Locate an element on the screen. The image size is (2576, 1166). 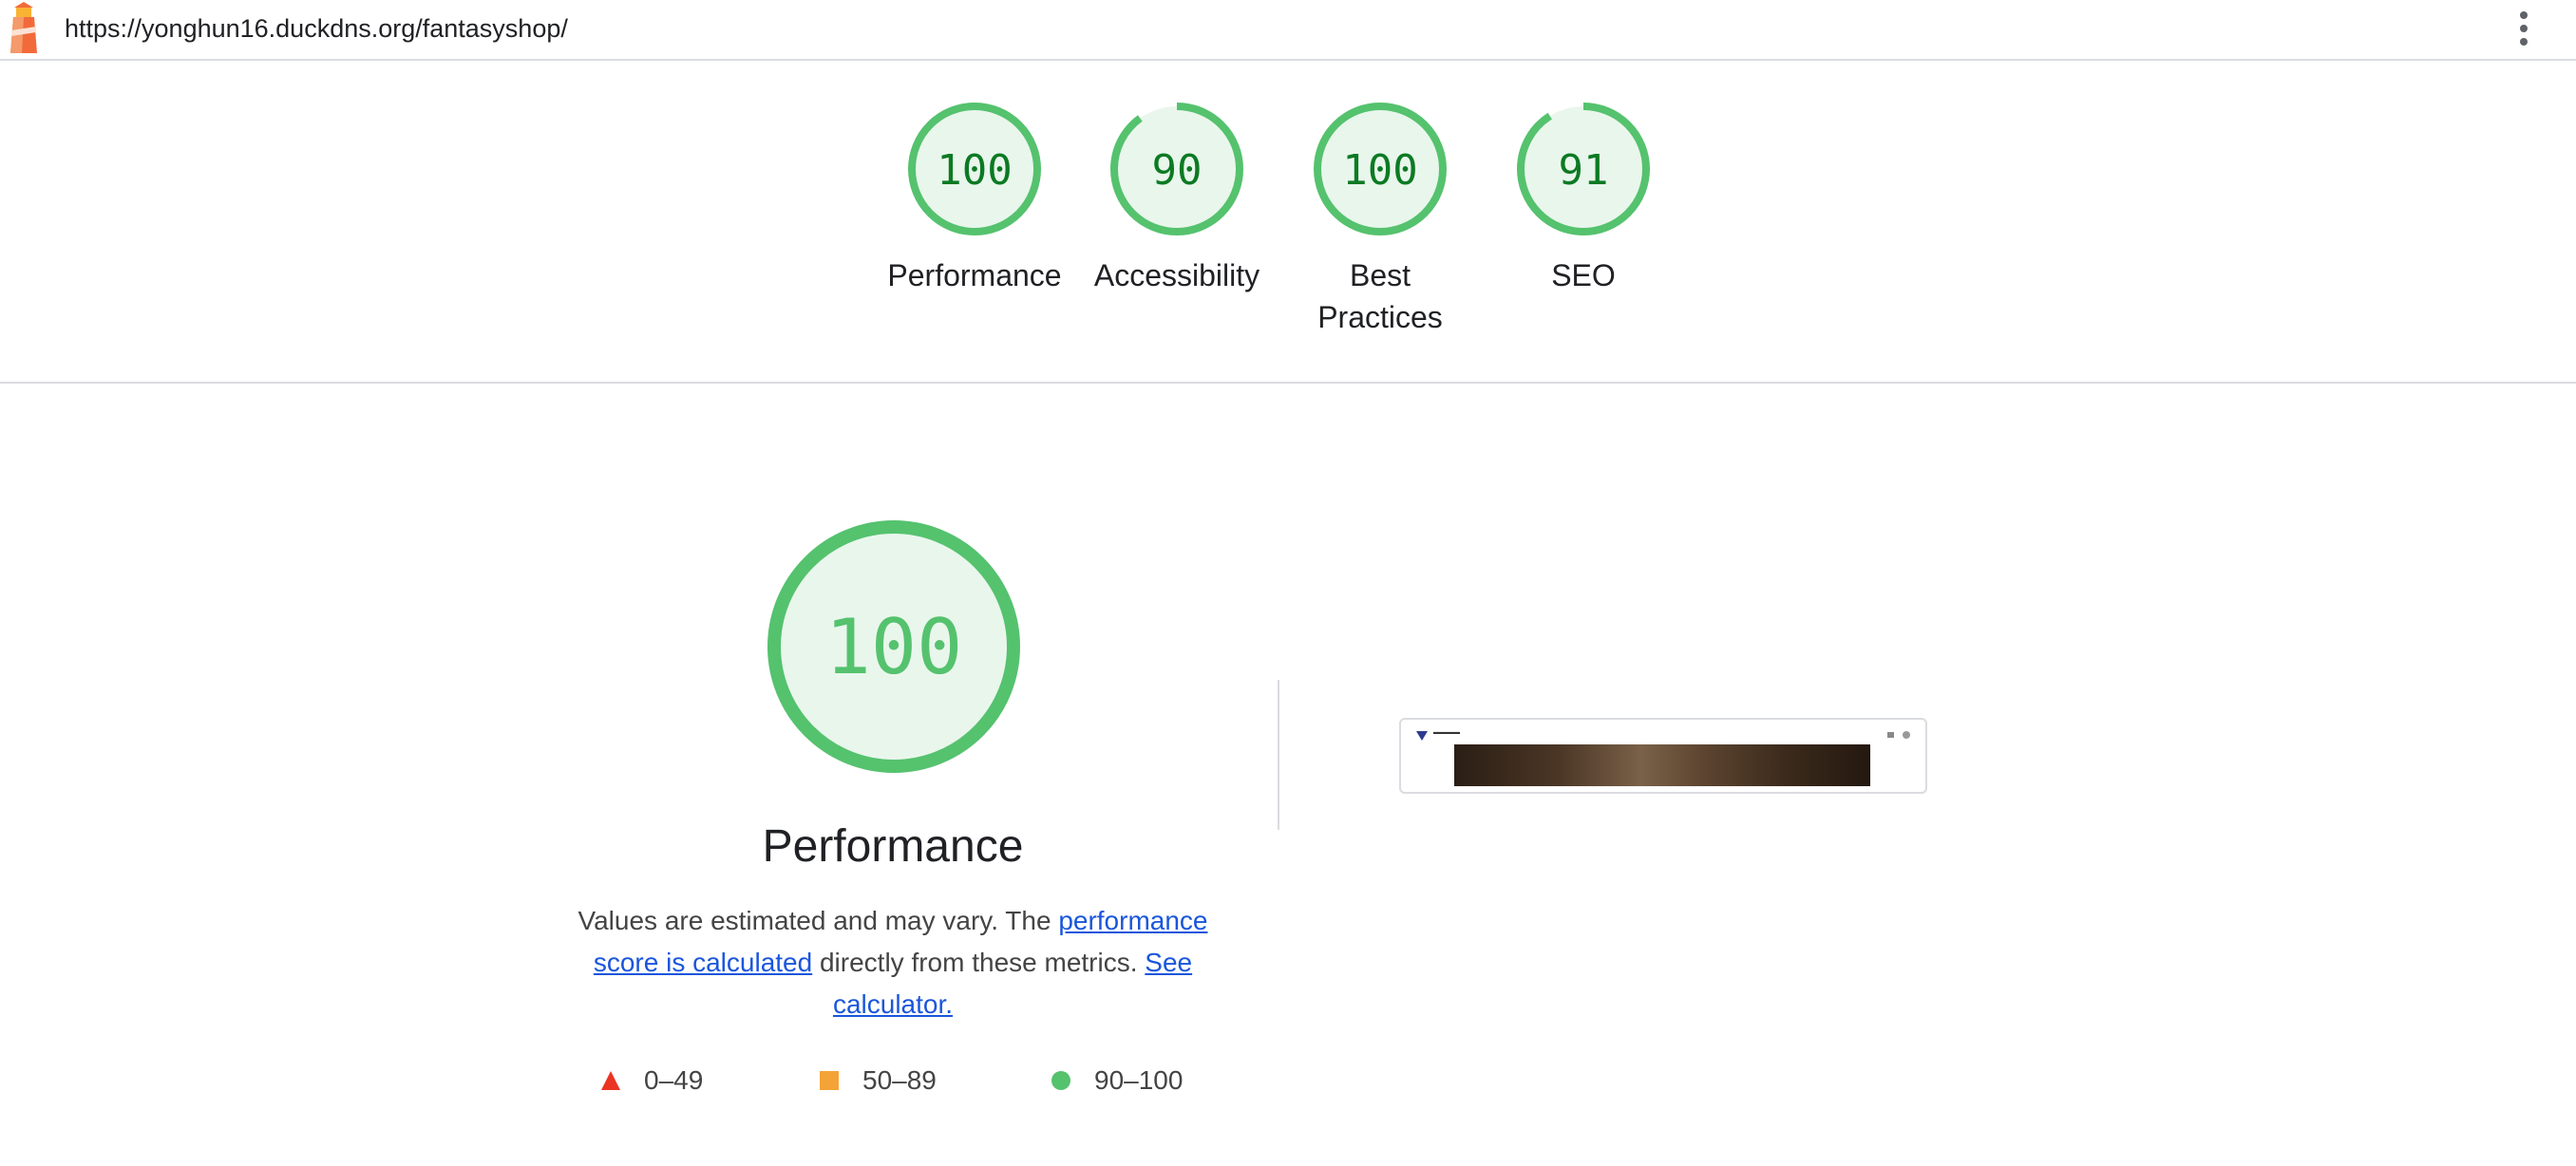
legend-range: 90–100 is located at coordinates (1139, 1080).